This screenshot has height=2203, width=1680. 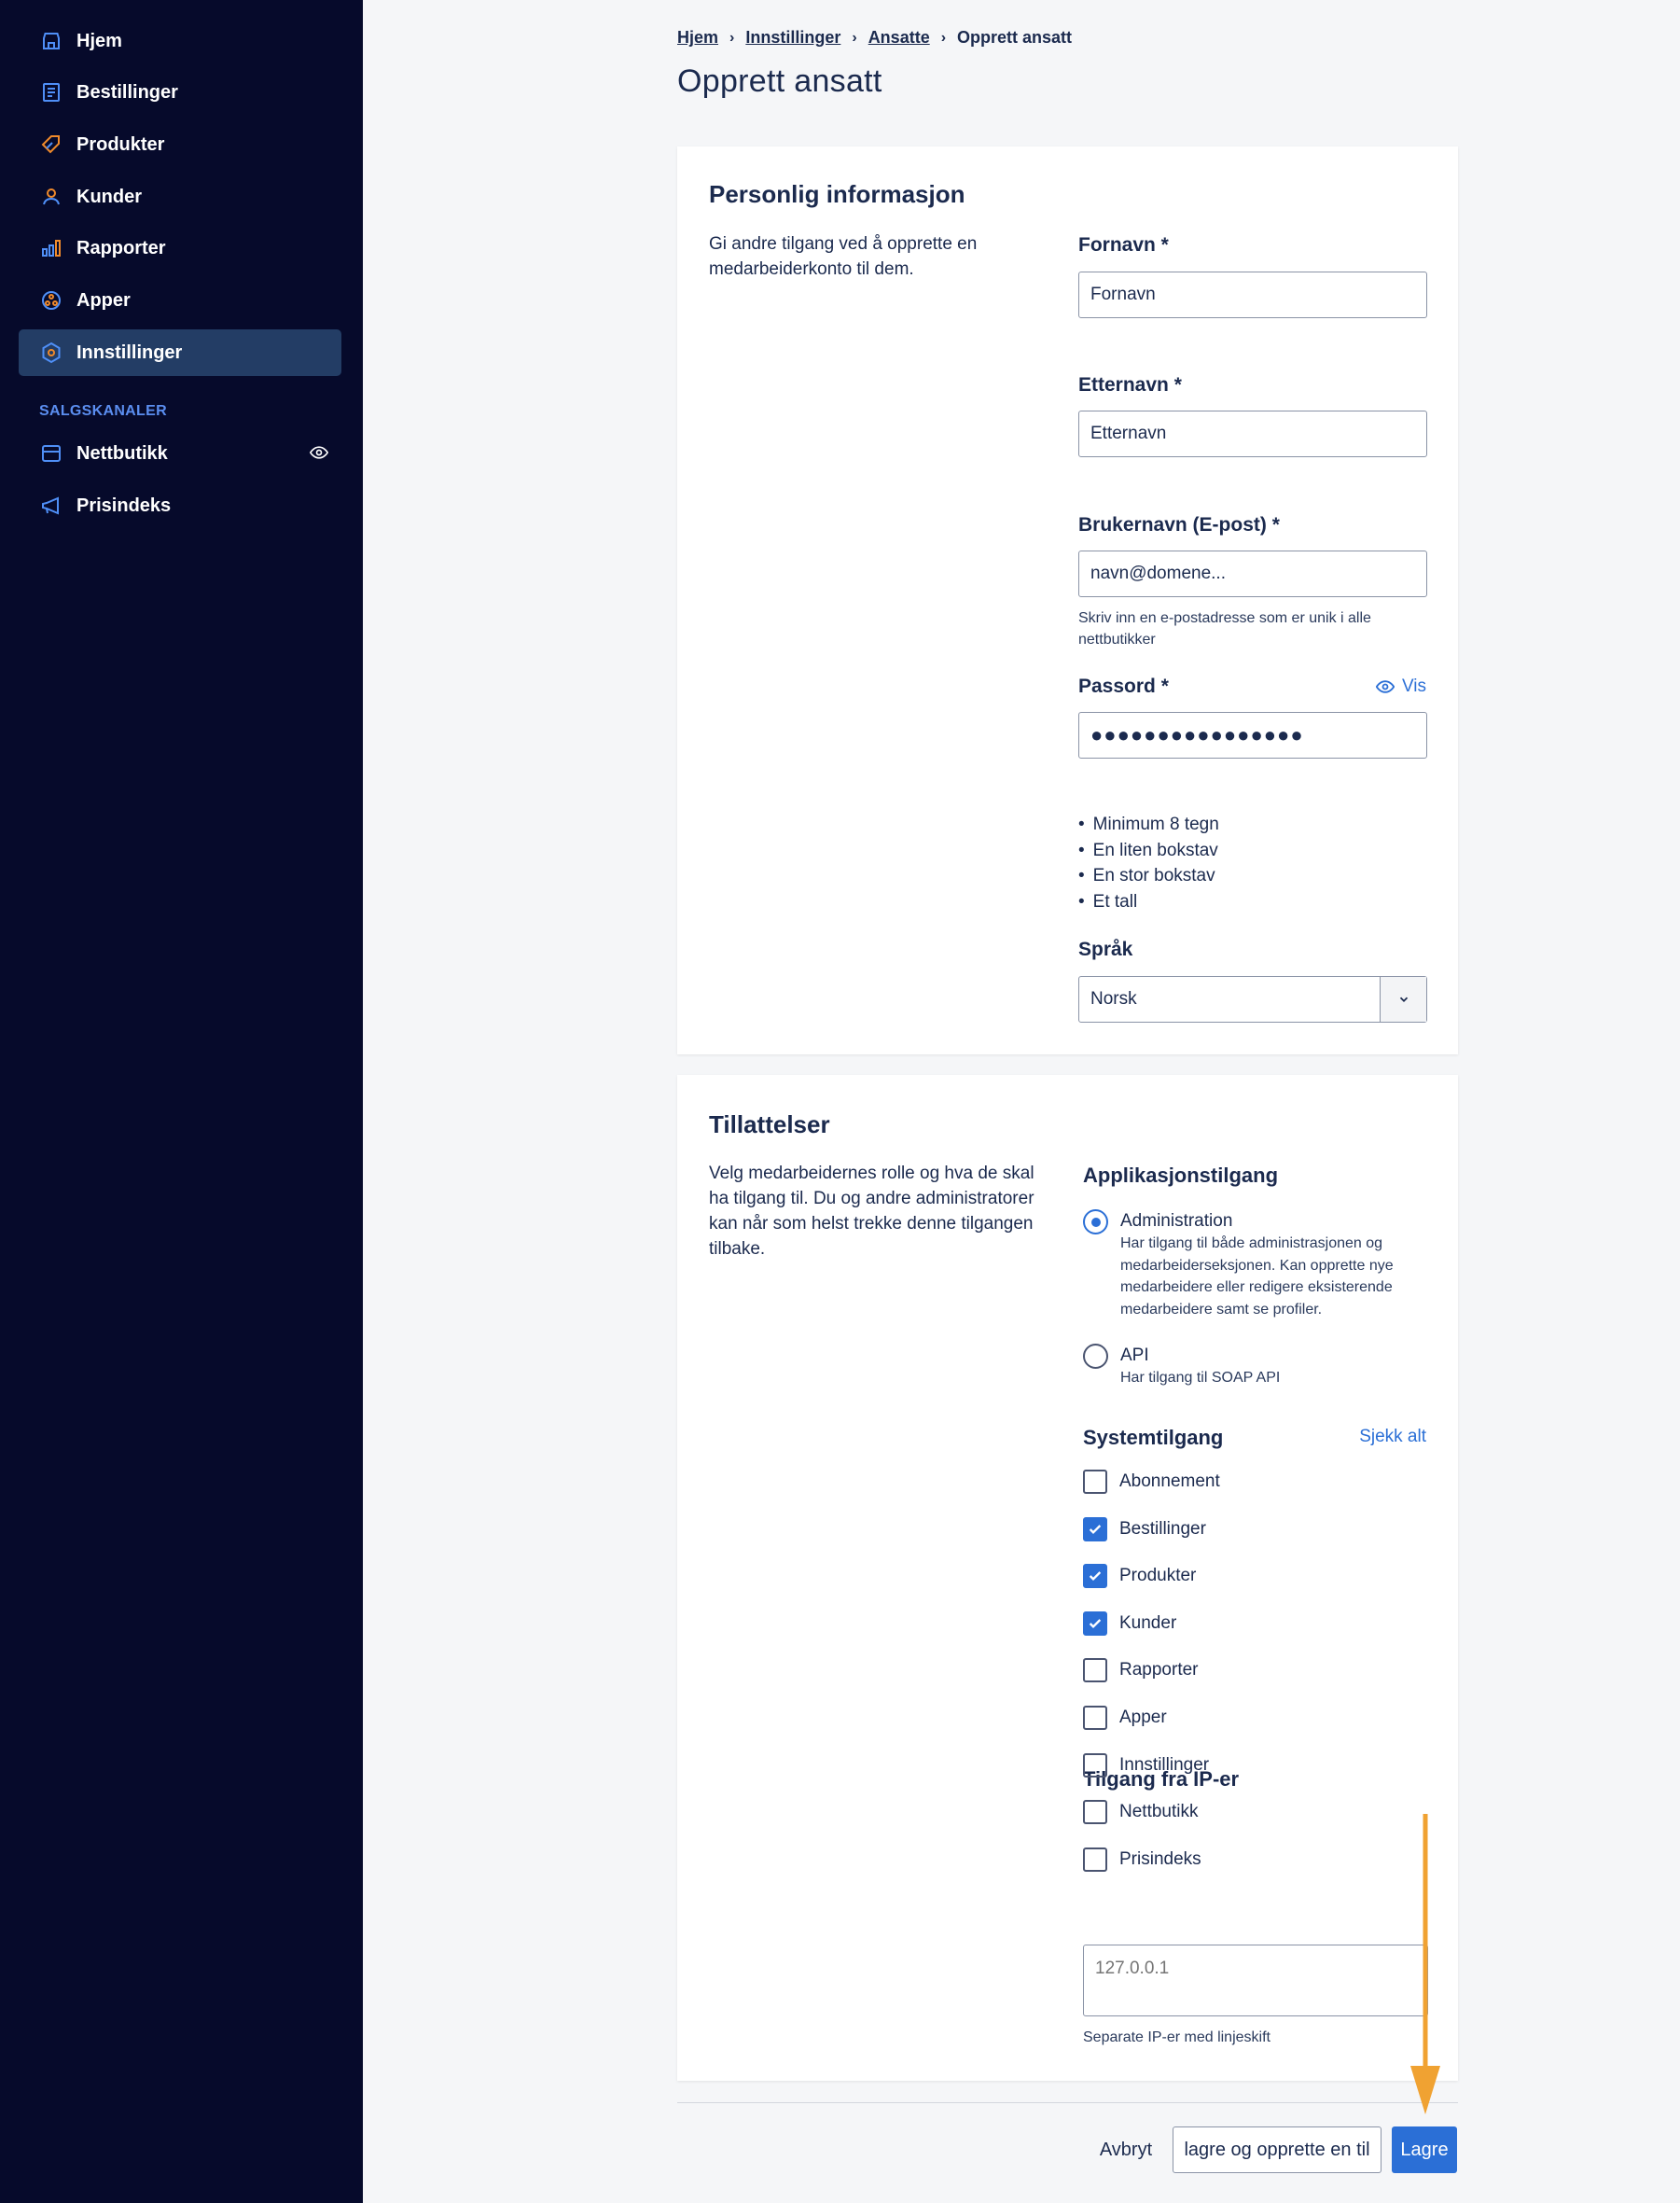 I want to click on checkbox-row-kunder: Kunder, so click(x=1130, y=1623).